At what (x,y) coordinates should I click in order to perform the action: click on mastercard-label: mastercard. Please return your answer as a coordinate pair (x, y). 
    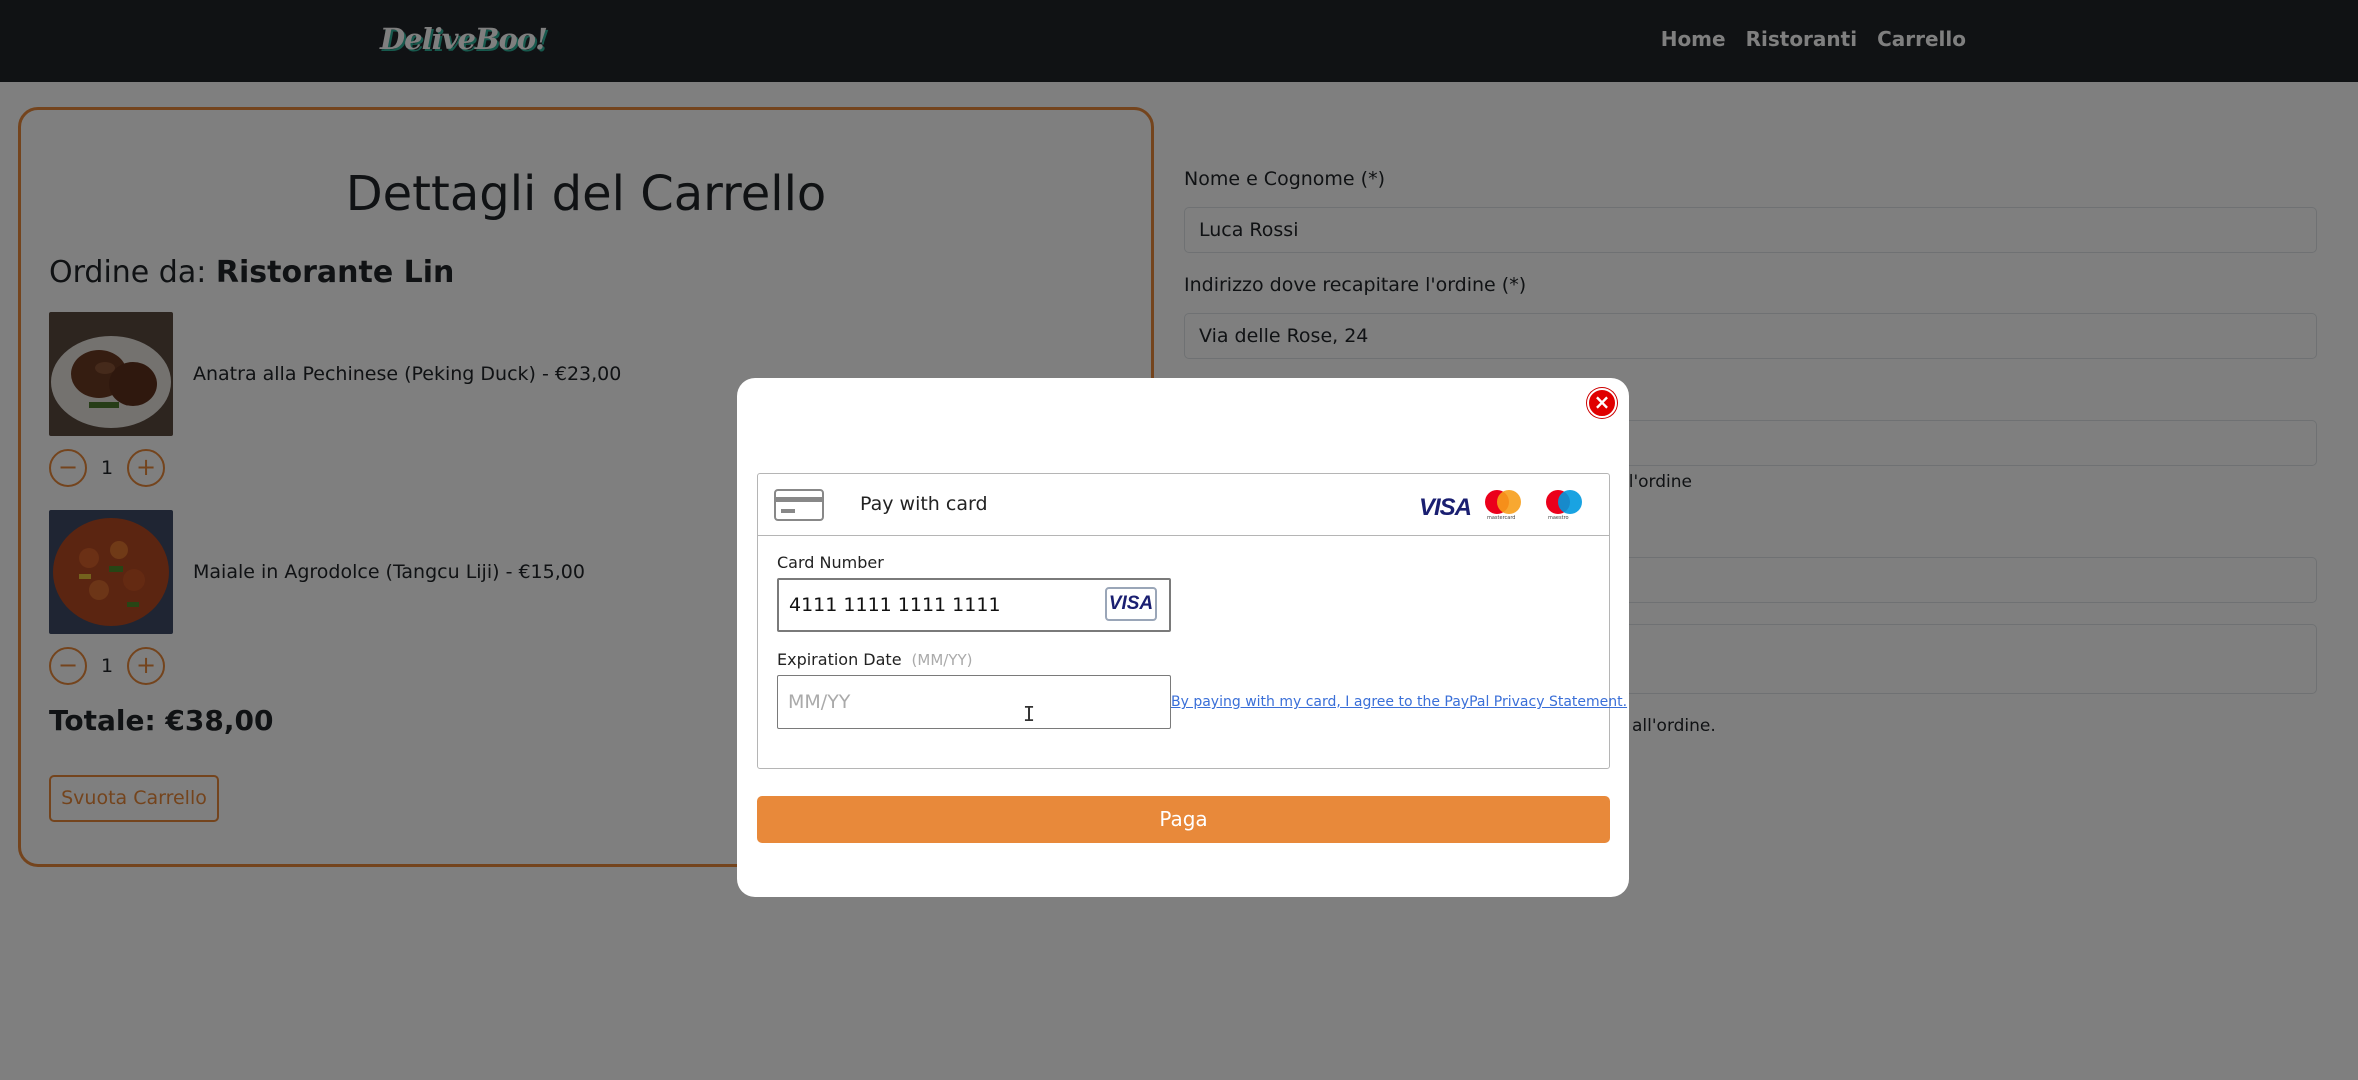
    Looking at the image, I should click on (1501, 518).